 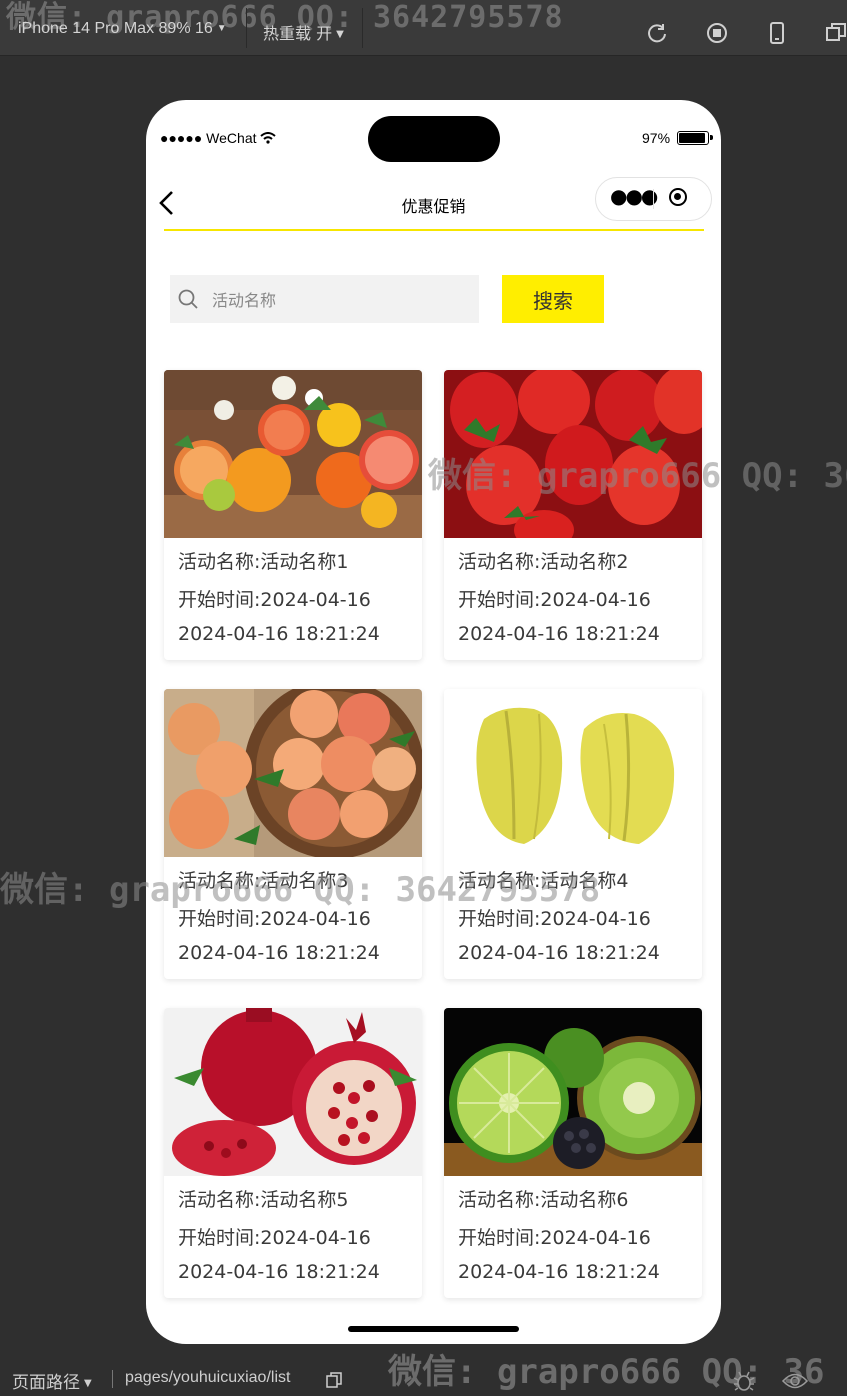 What do you see at coordinates (293, 454) in the screenshot?
I see `oranges-grapefruit-image` at bounding box center [293, 454].